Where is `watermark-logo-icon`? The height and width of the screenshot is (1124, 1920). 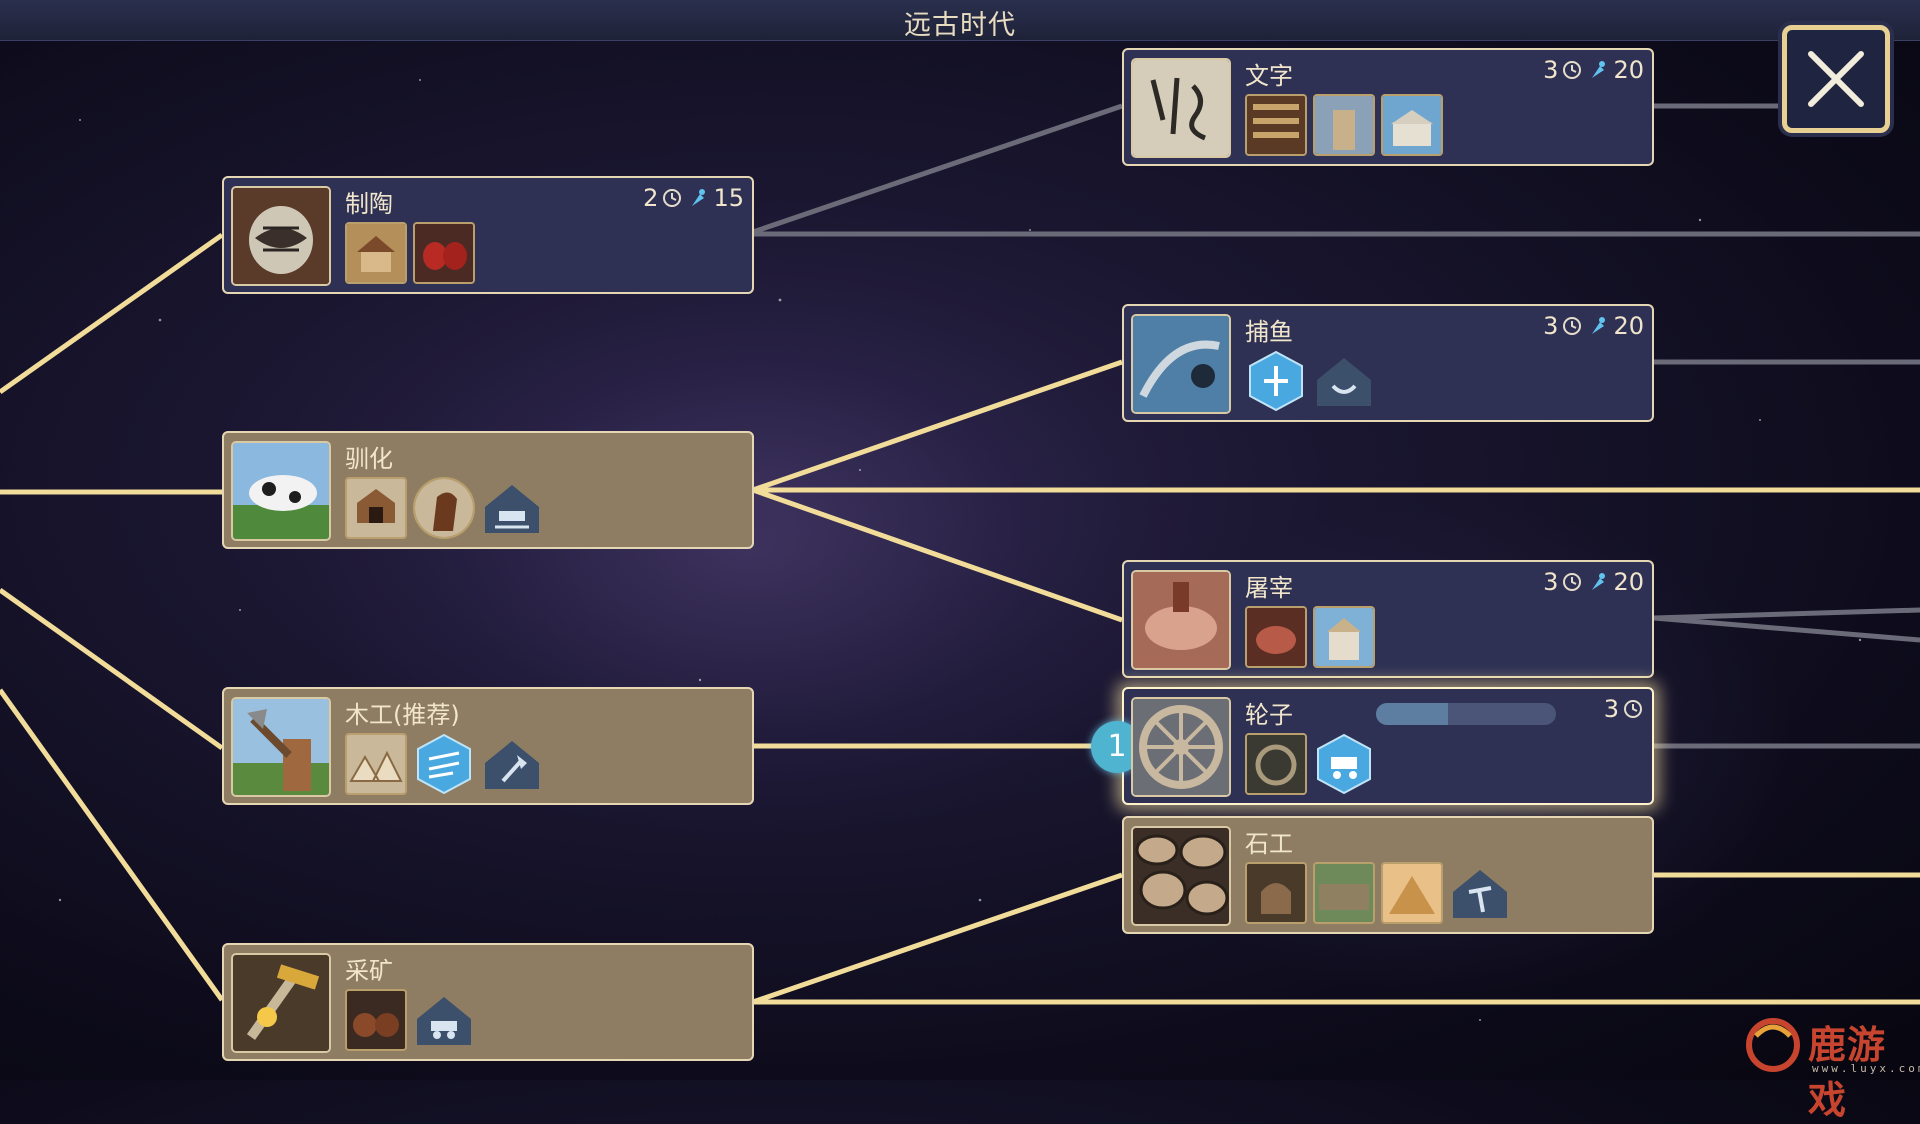
watermark-logo-icon is located at coordinates (1773, 1045).